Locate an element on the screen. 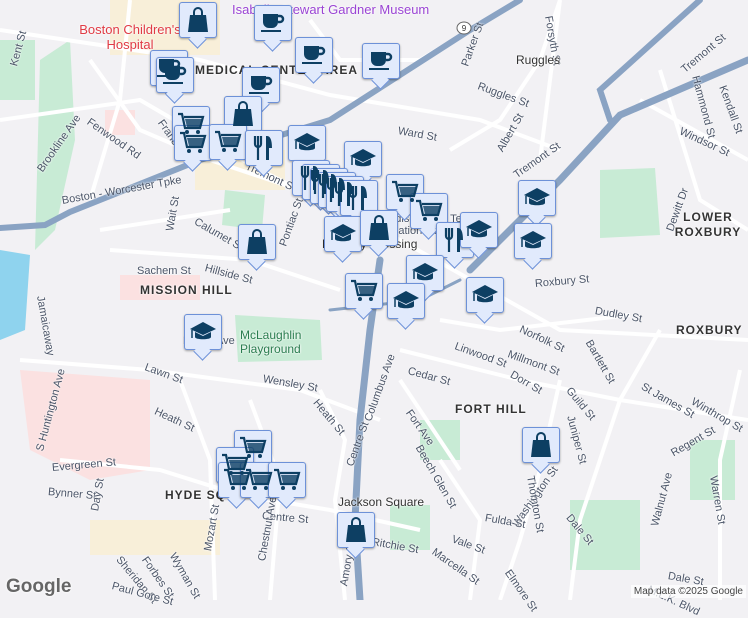 This screenshot has width=748, height=618. route-shield: 9 is located at coordinates (464, 28).